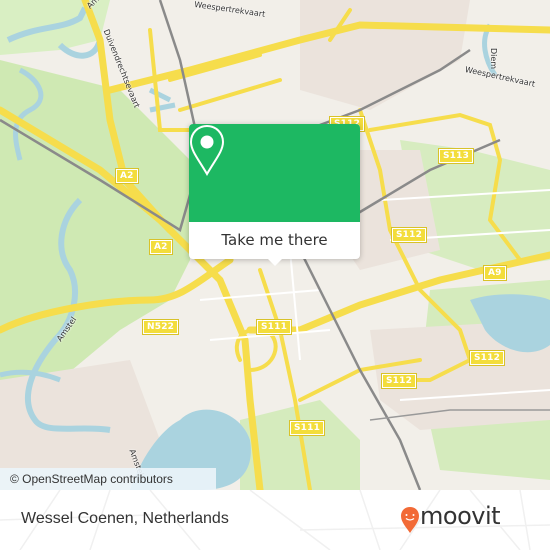 This screenshot has height=550, width=550. I want to click on road-shield-a9: A9, so click(495, 273).